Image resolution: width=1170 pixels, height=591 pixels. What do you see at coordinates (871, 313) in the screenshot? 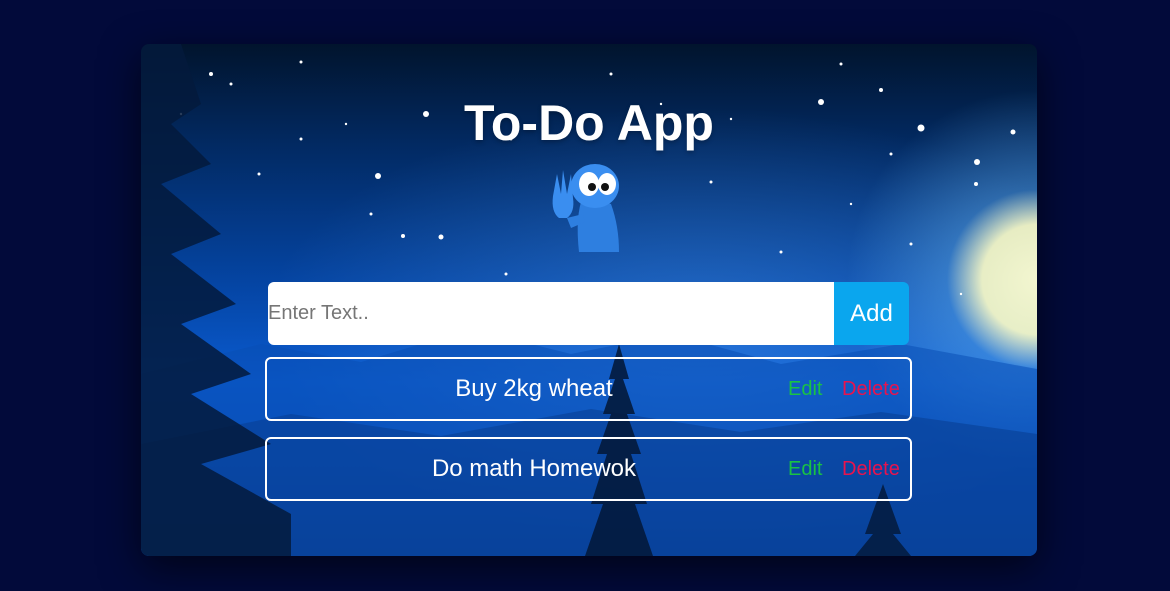
I see `add-button: Add` at bounding box center [871, 313].